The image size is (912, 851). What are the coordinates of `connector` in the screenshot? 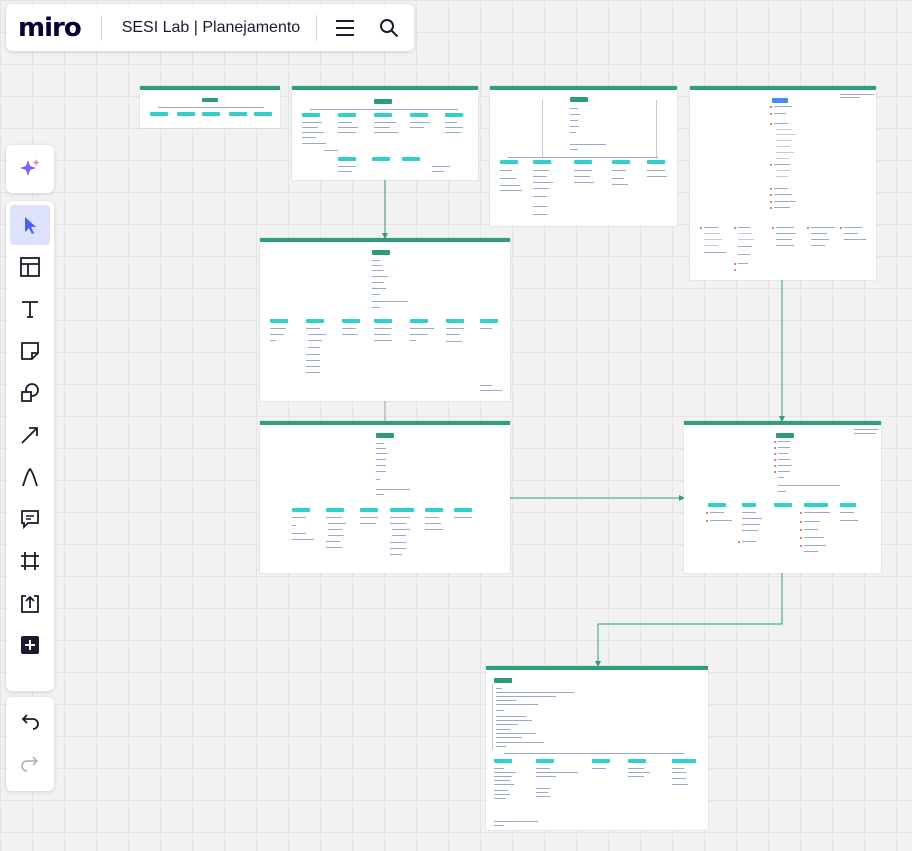 It's located at (689, 620).